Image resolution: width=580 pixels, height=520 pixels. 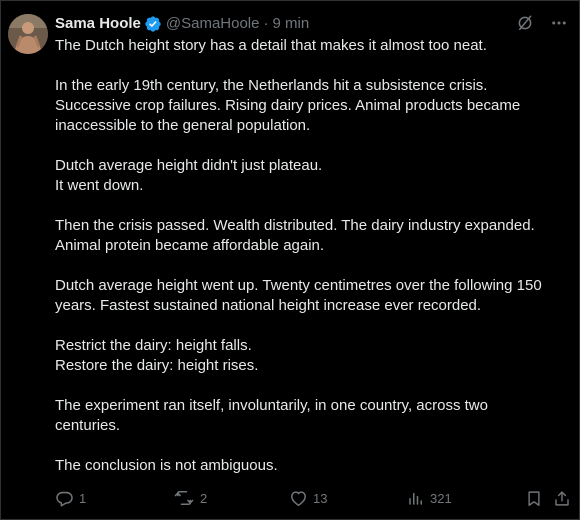 I want to click on like-icon, so click(x=298, y=498).